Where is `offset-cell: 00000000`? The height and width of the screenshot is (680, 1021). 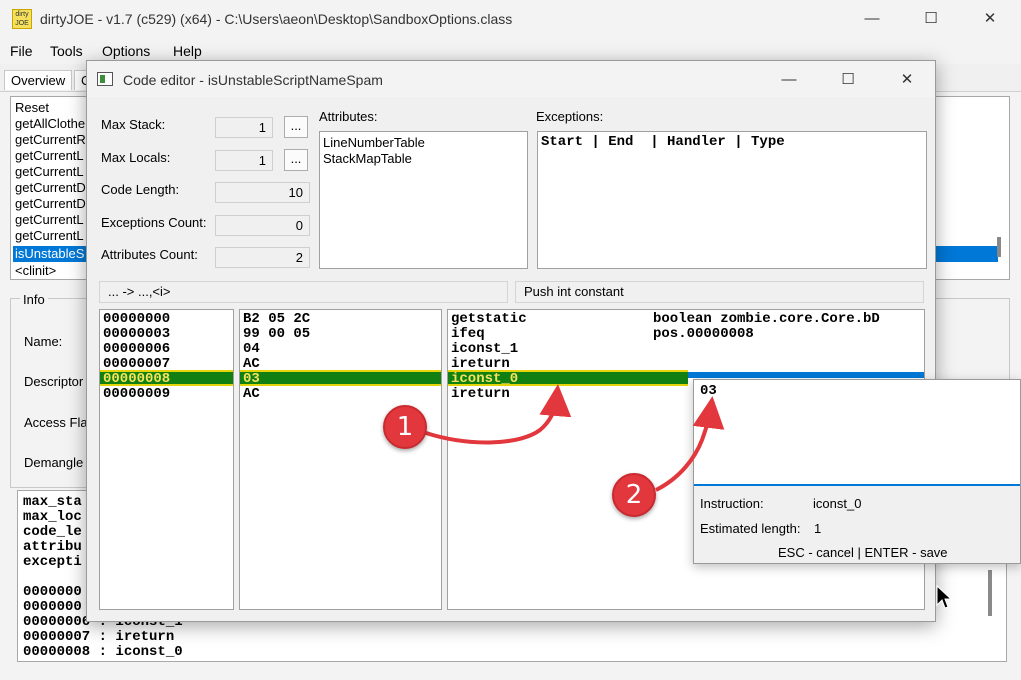
offset-cell: 00000000 is located at coordinates (136, 319).